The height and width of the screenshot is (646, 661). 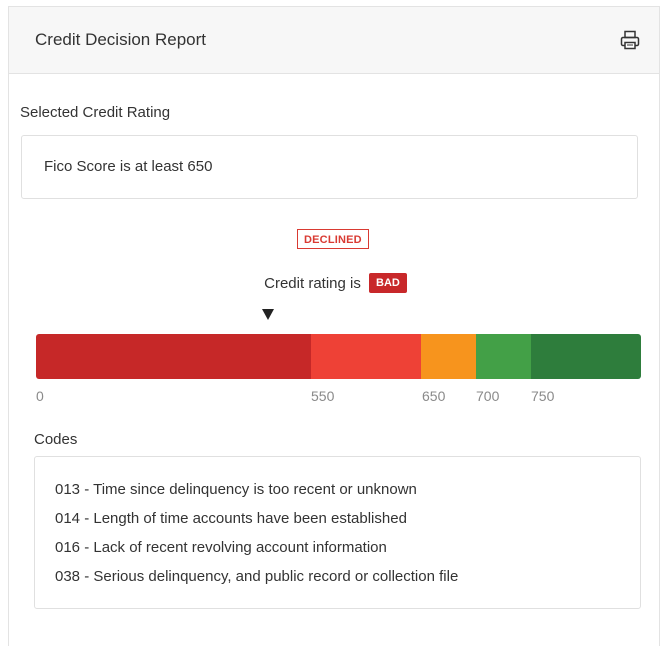 What do you see at coordinates (329, 167) in the screenshot?
I see `selected-rating-box: Fico Score is at least 650` at bounding box center [329, 167].